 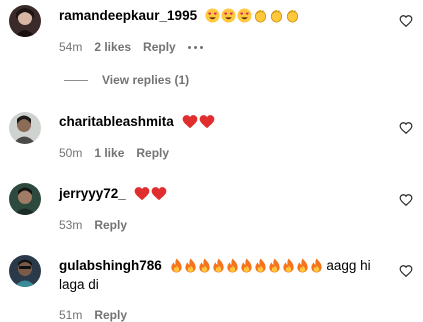 What do you see at coordinates (224, 275) in the screenshot?
I see `comment-text: gulabshingh786 aagg hi laga di` at bounding box center [224, 275].